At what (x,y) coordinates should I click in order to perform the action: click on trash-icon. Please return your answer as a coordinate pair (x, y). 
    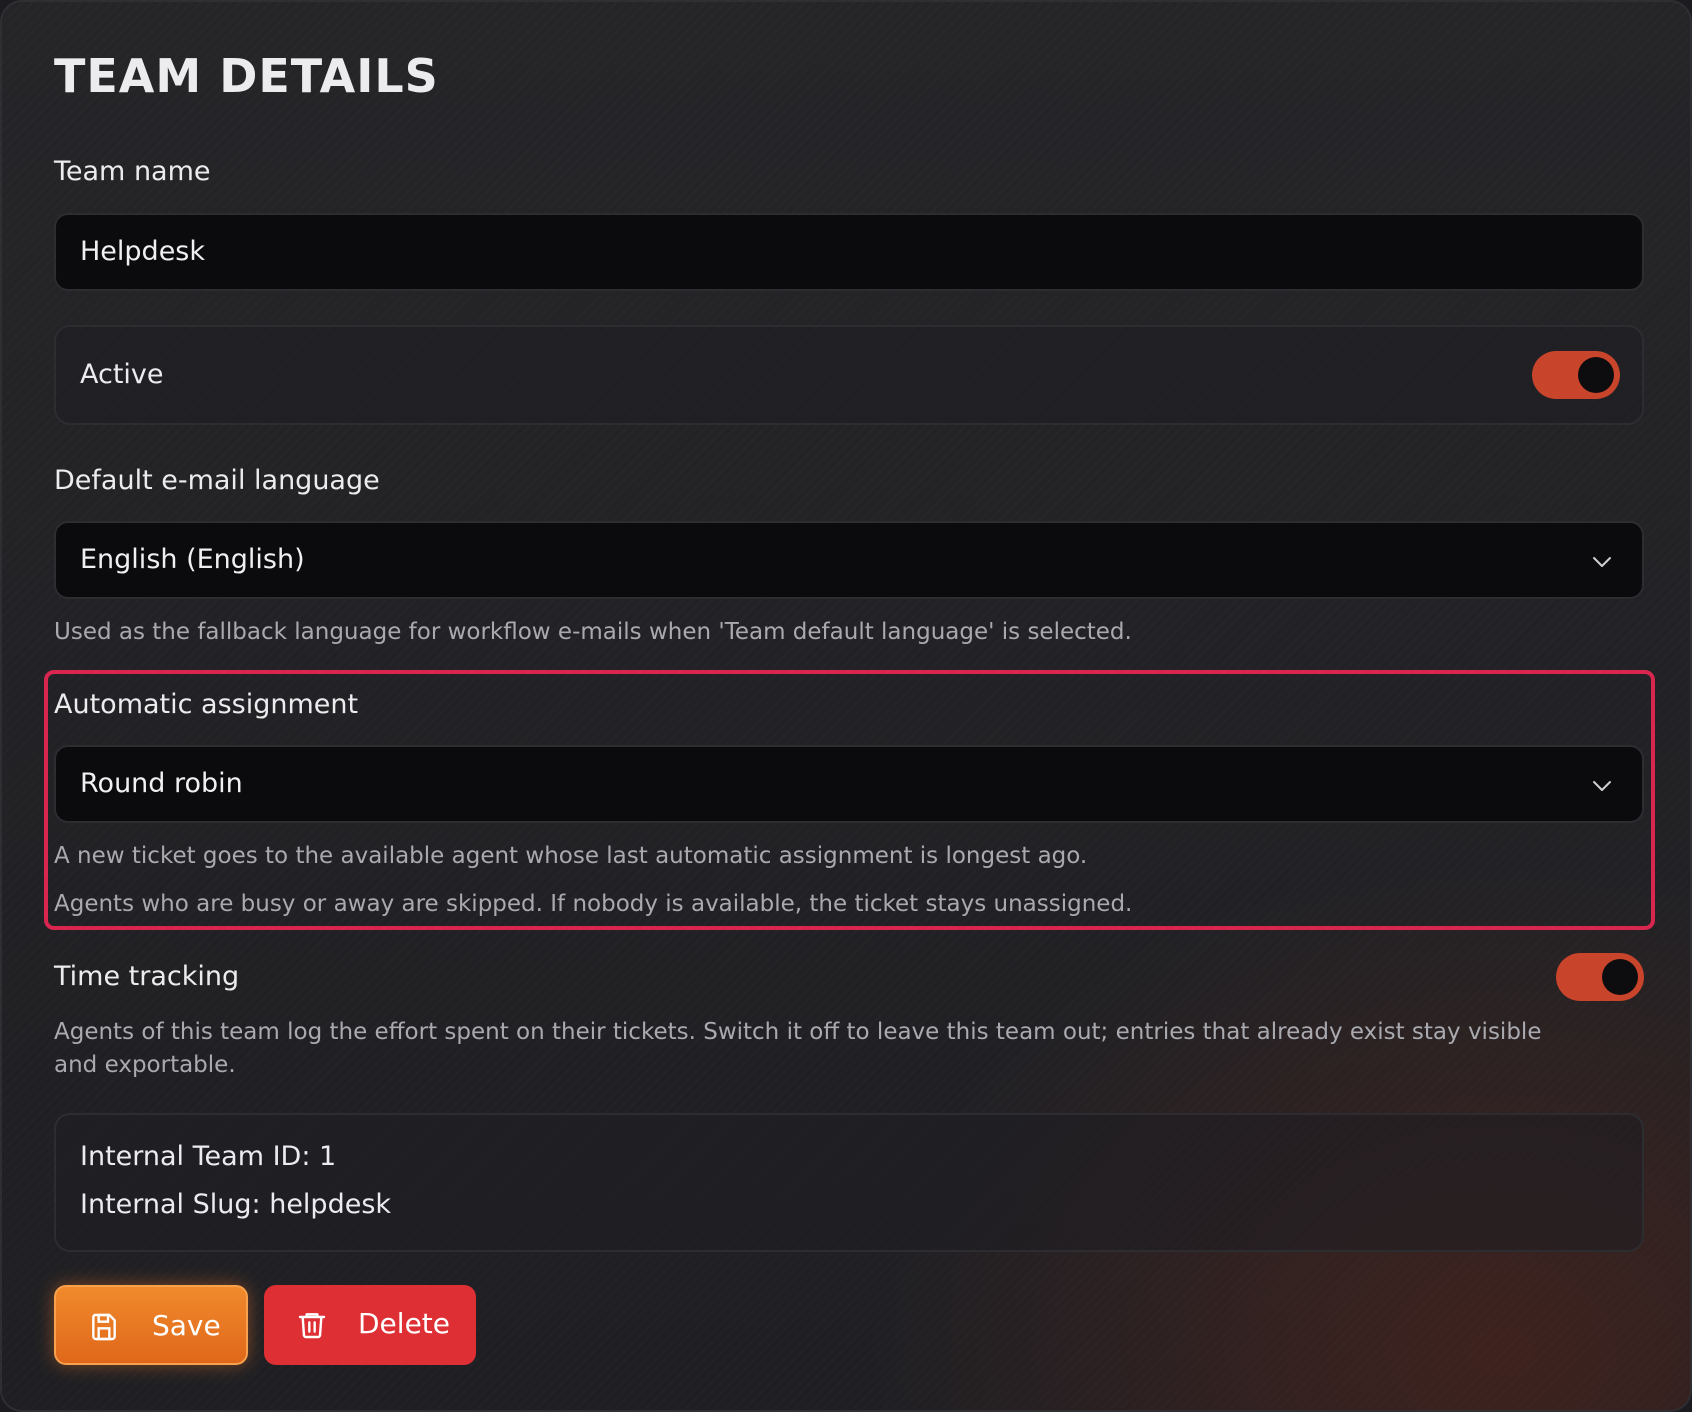
    Looking at the image, I should click on (312, 1326).